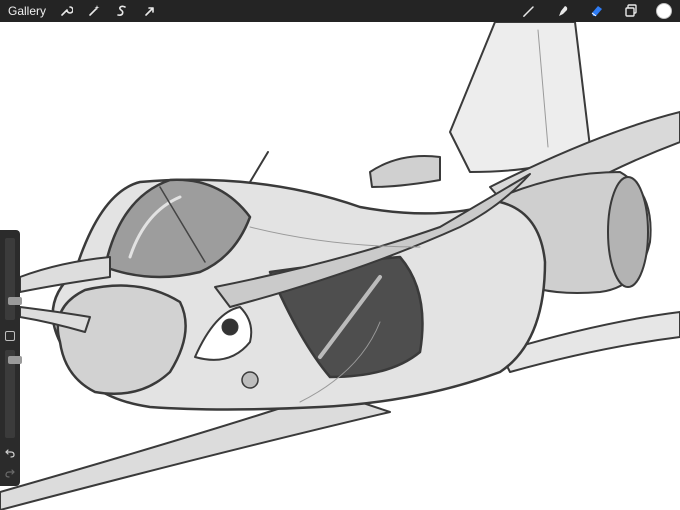 This screenshot has height=510, width=680. What do you see at coordinates (13, 279) in the screenshot?
I see `brush-size-slider` at bounding box center [13, 279].